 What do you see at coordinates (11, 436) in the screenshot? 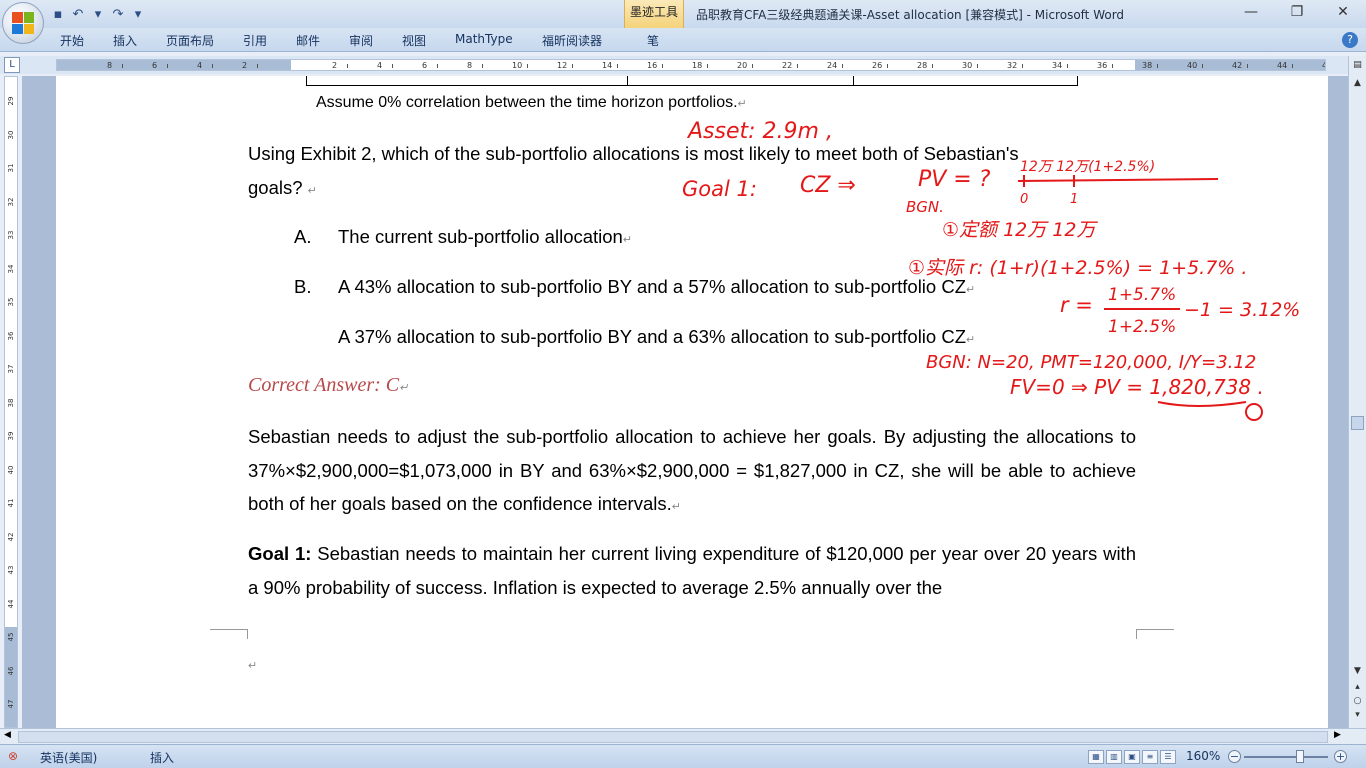
I see `vruler-number: 39` at bounding box center [11, 436].